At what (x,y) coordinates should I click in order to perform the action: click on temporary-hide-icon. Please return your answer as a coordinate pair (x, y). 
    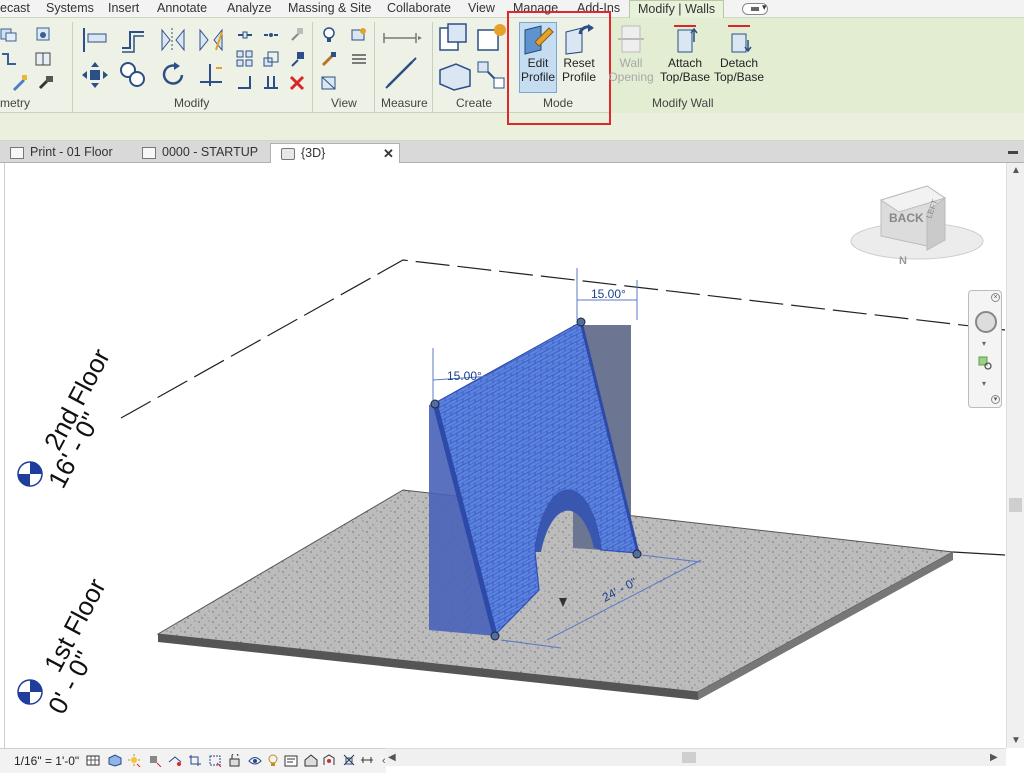
    Looking at the image, I should click on (255, 760).